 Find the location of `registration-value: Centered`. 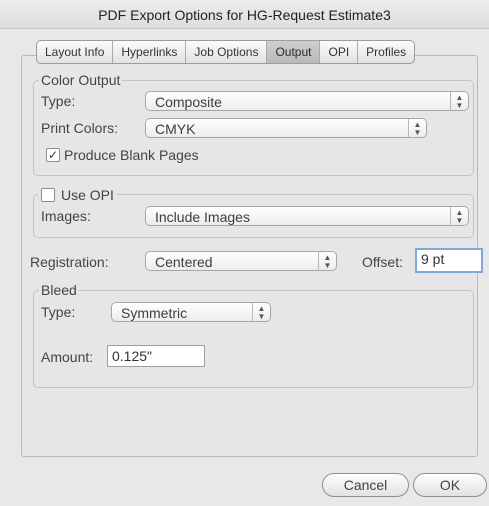

registration-value: Centered is located at coordinates (184, 262).